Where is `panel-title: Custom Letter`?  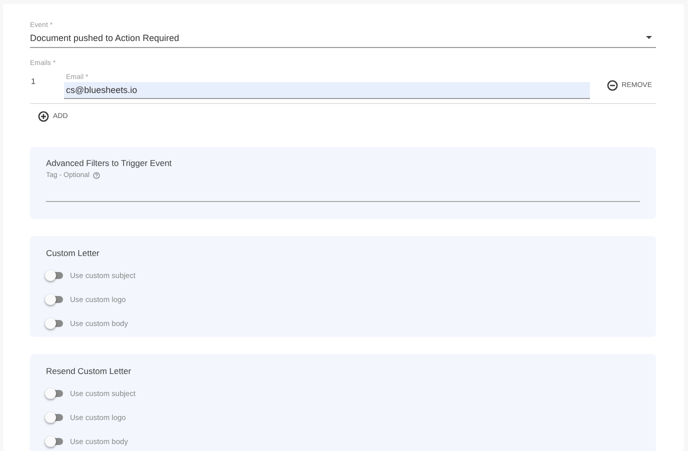
panel-title: Custom Letter is located at coordinates (73, 253).